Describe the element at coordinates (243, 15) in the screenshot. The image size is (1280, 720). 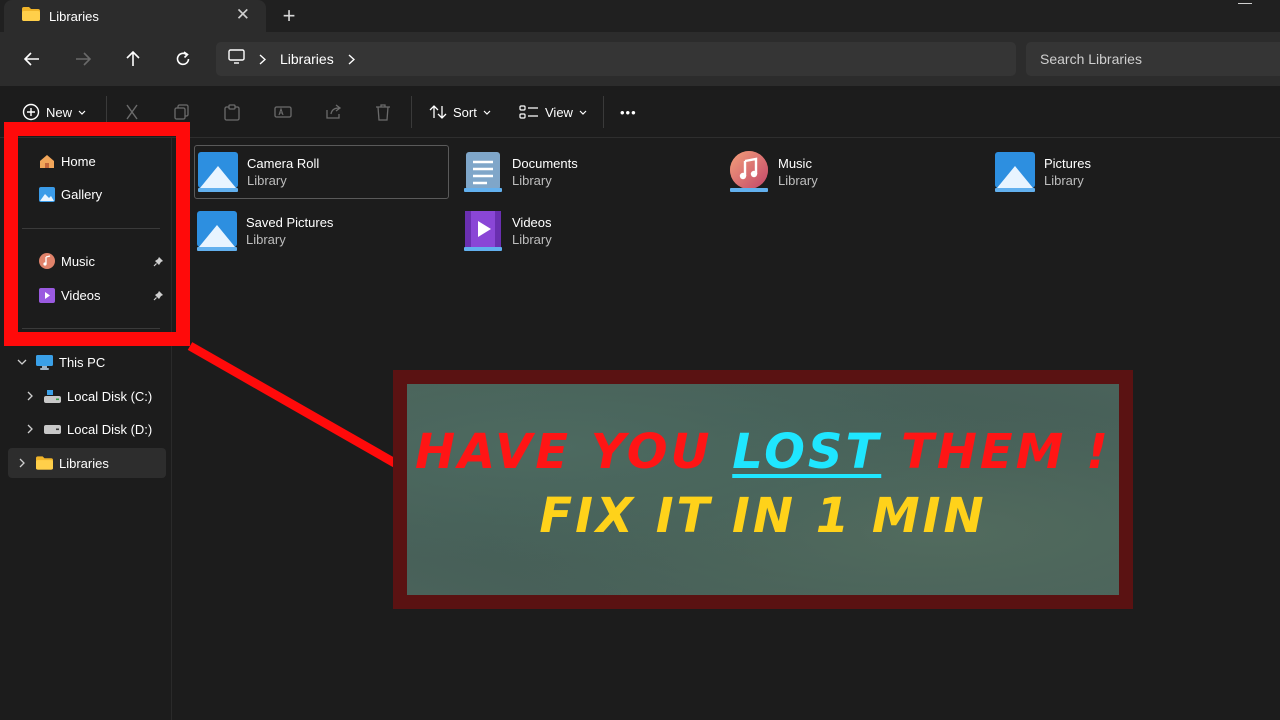
I see `close-tab-icon: ✕` at that location.